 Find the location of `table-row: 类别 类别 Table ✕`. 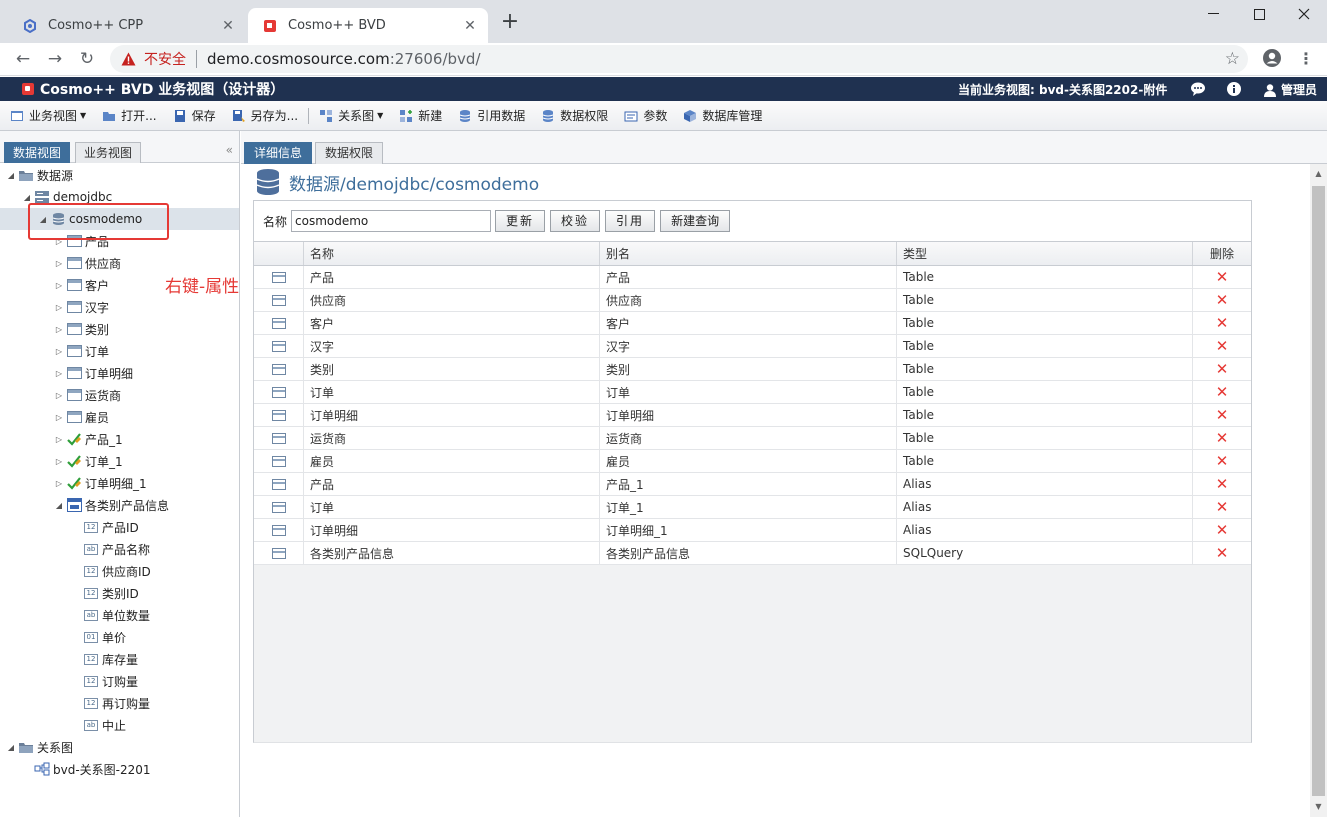

table-row: 类别 类别 Table ✕ is located at coordinates (752, 369).